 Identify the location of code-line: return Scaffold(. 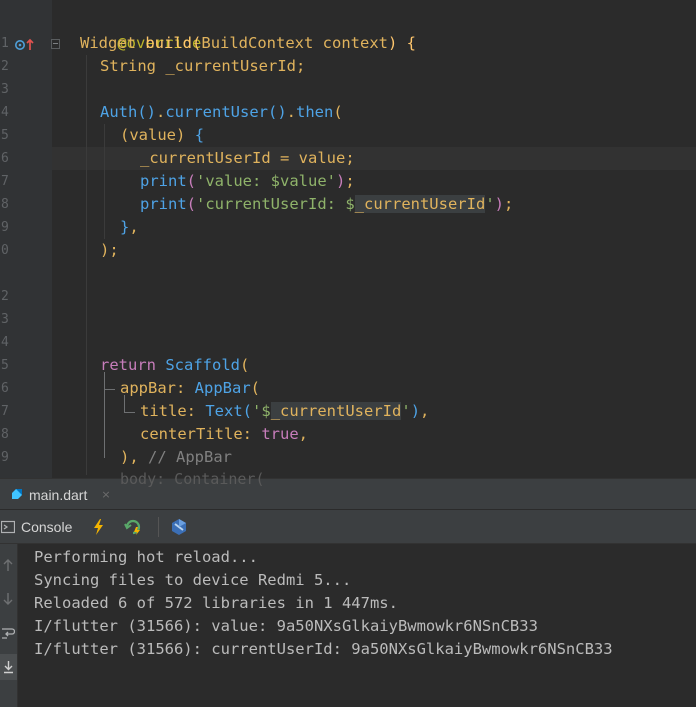
(174, 365).